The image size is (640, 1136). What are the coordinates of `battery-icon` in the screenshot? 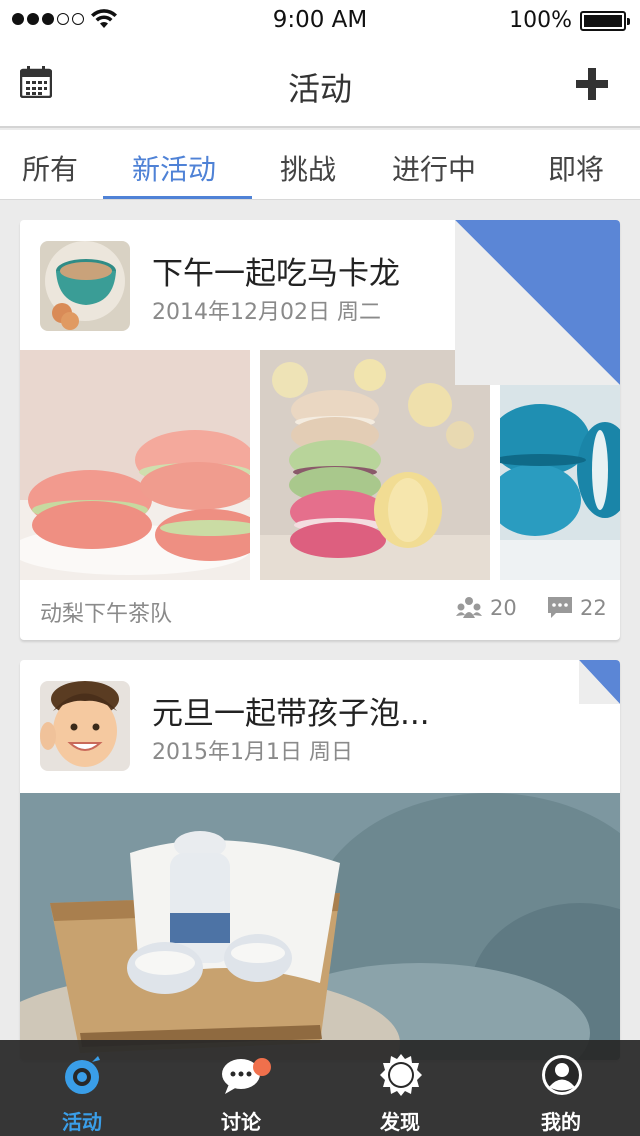 It's located at (605, 21).